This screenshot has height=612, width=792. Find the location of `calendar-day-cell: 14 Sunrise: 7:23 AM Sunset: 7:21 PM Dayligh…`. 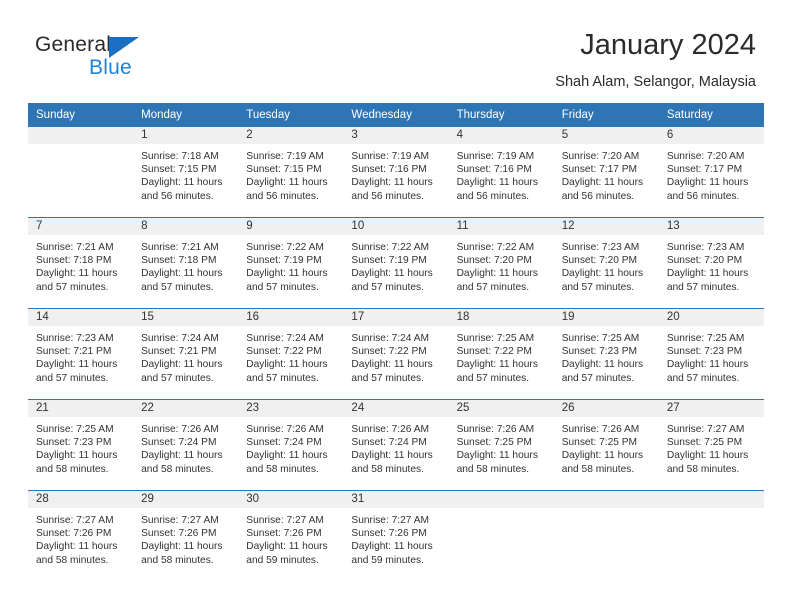

calendar-day-cell: 14 Sunrise: 7:23 AM Sunset: 7:21 PM Dayligh… is located at coordinates (81, 354).